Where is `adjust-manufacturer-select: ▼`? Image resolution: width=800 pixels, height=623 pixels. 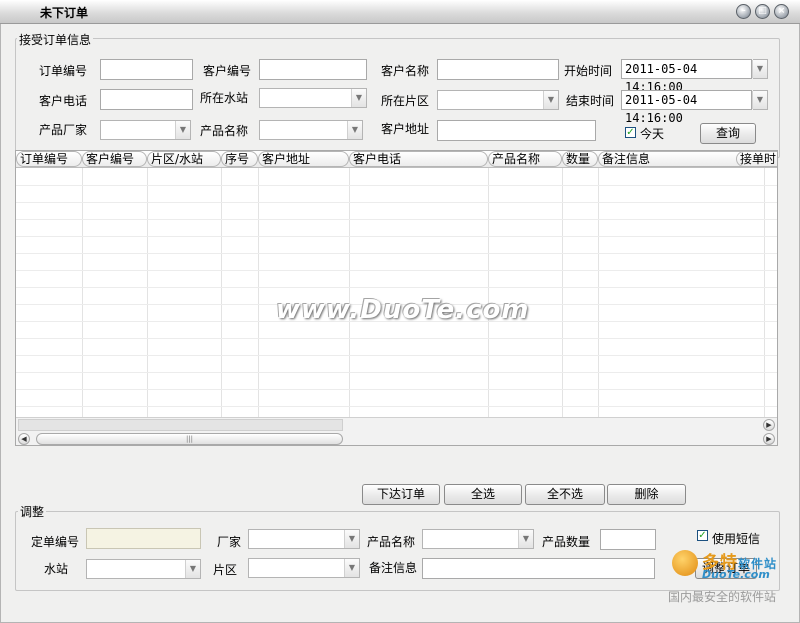 adjust-manufacturer-select: ▼ is located at coordinates (304, 539).